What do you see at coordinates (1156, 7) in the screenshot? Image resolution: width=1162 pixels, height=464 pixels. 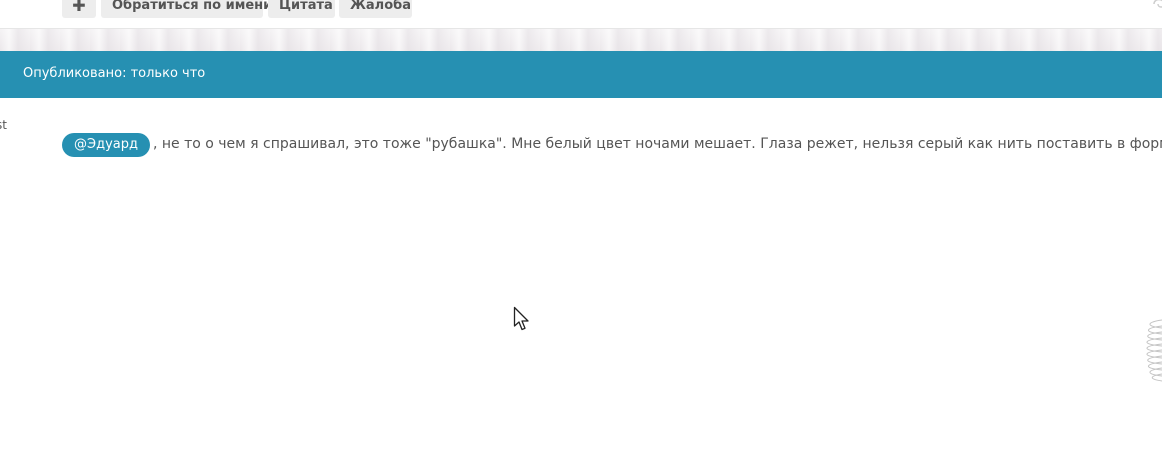 I see `quote-decoration-icon` at bounding box center [1156, 7].